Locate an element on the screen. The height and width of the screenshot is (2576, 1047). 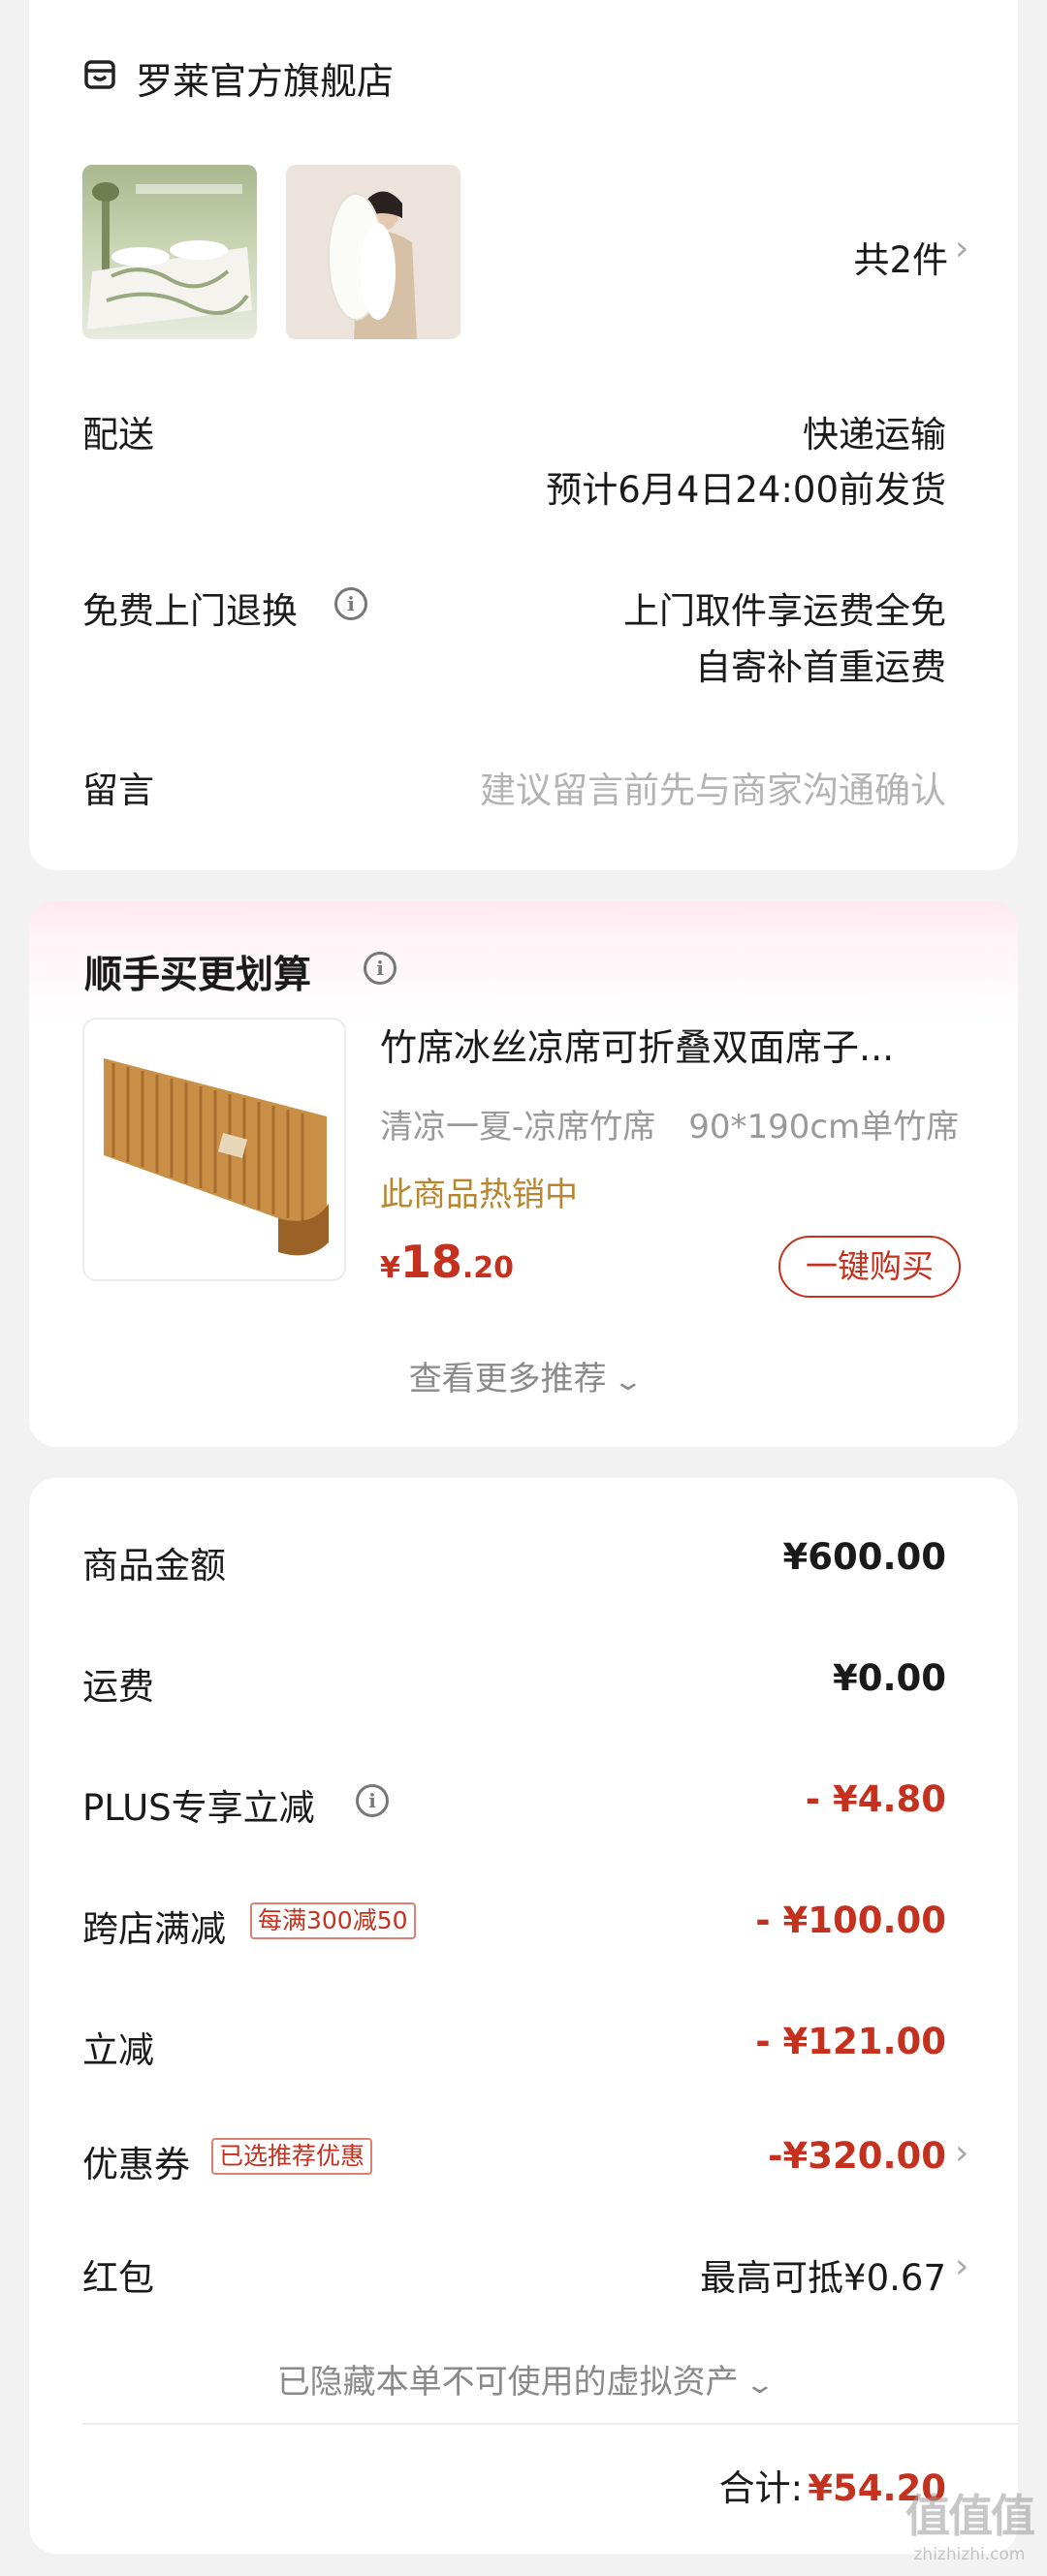
store-icon is located at coordinates (99, 76).